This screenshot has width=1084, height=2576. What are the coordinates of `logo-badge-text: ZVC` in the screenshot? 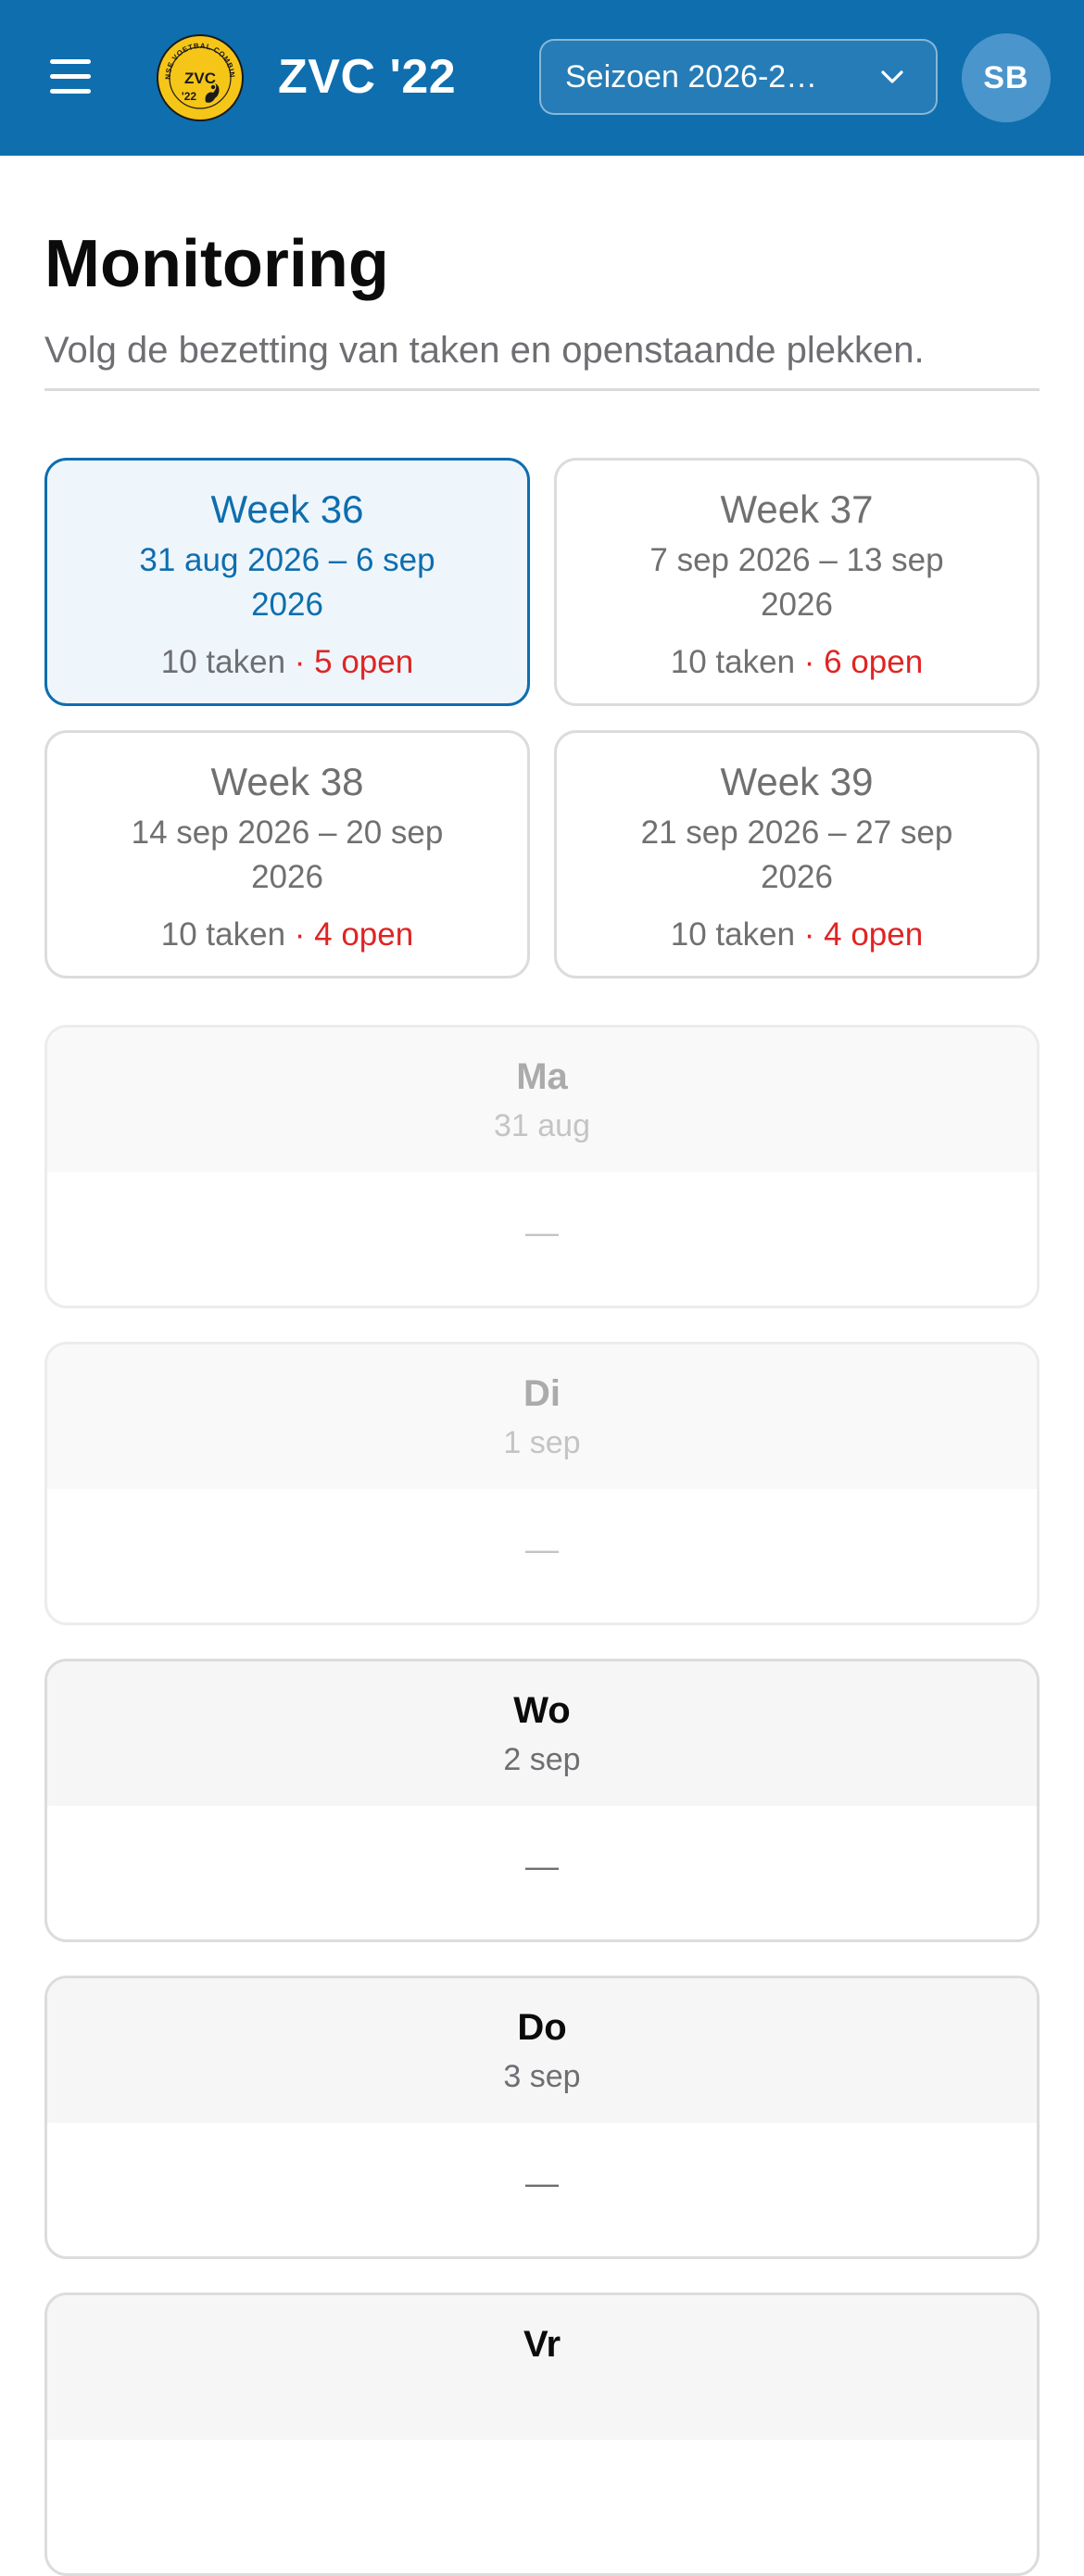 It's located at (200, 78).